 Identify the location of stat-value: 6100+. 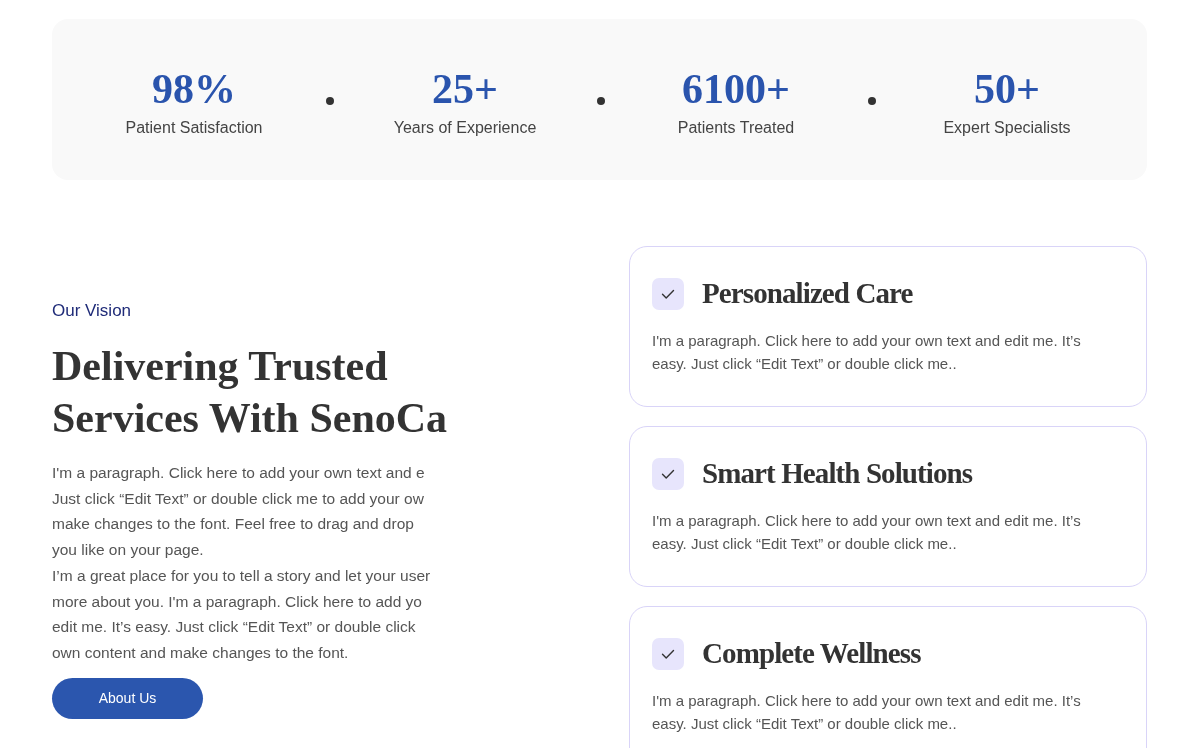
(736, 88).